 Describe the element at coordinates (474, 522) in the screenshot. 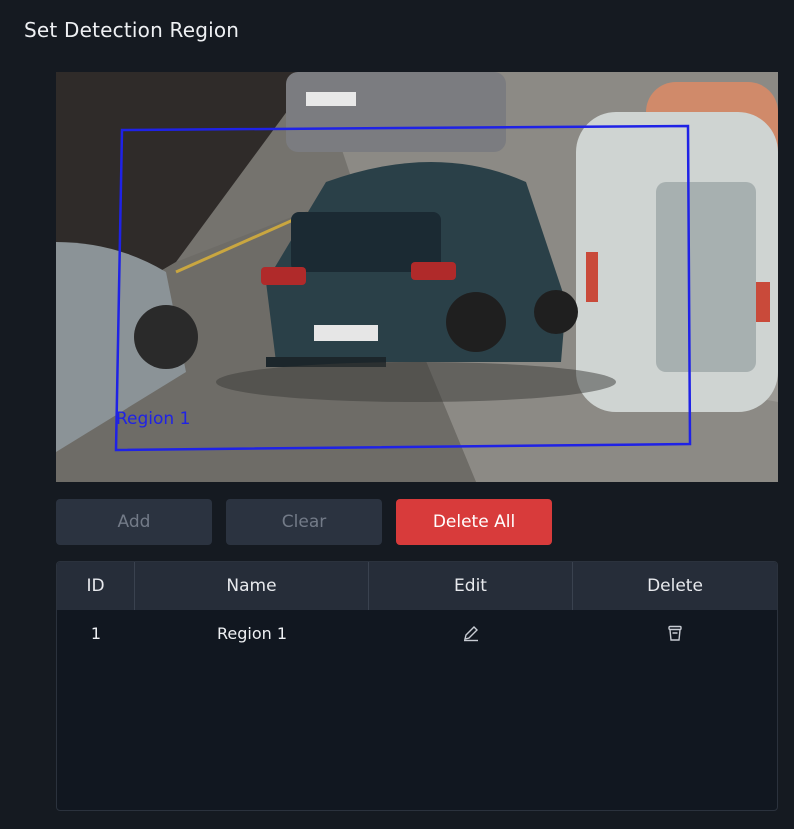

I see `delete-all-button: Delete All` at that location.